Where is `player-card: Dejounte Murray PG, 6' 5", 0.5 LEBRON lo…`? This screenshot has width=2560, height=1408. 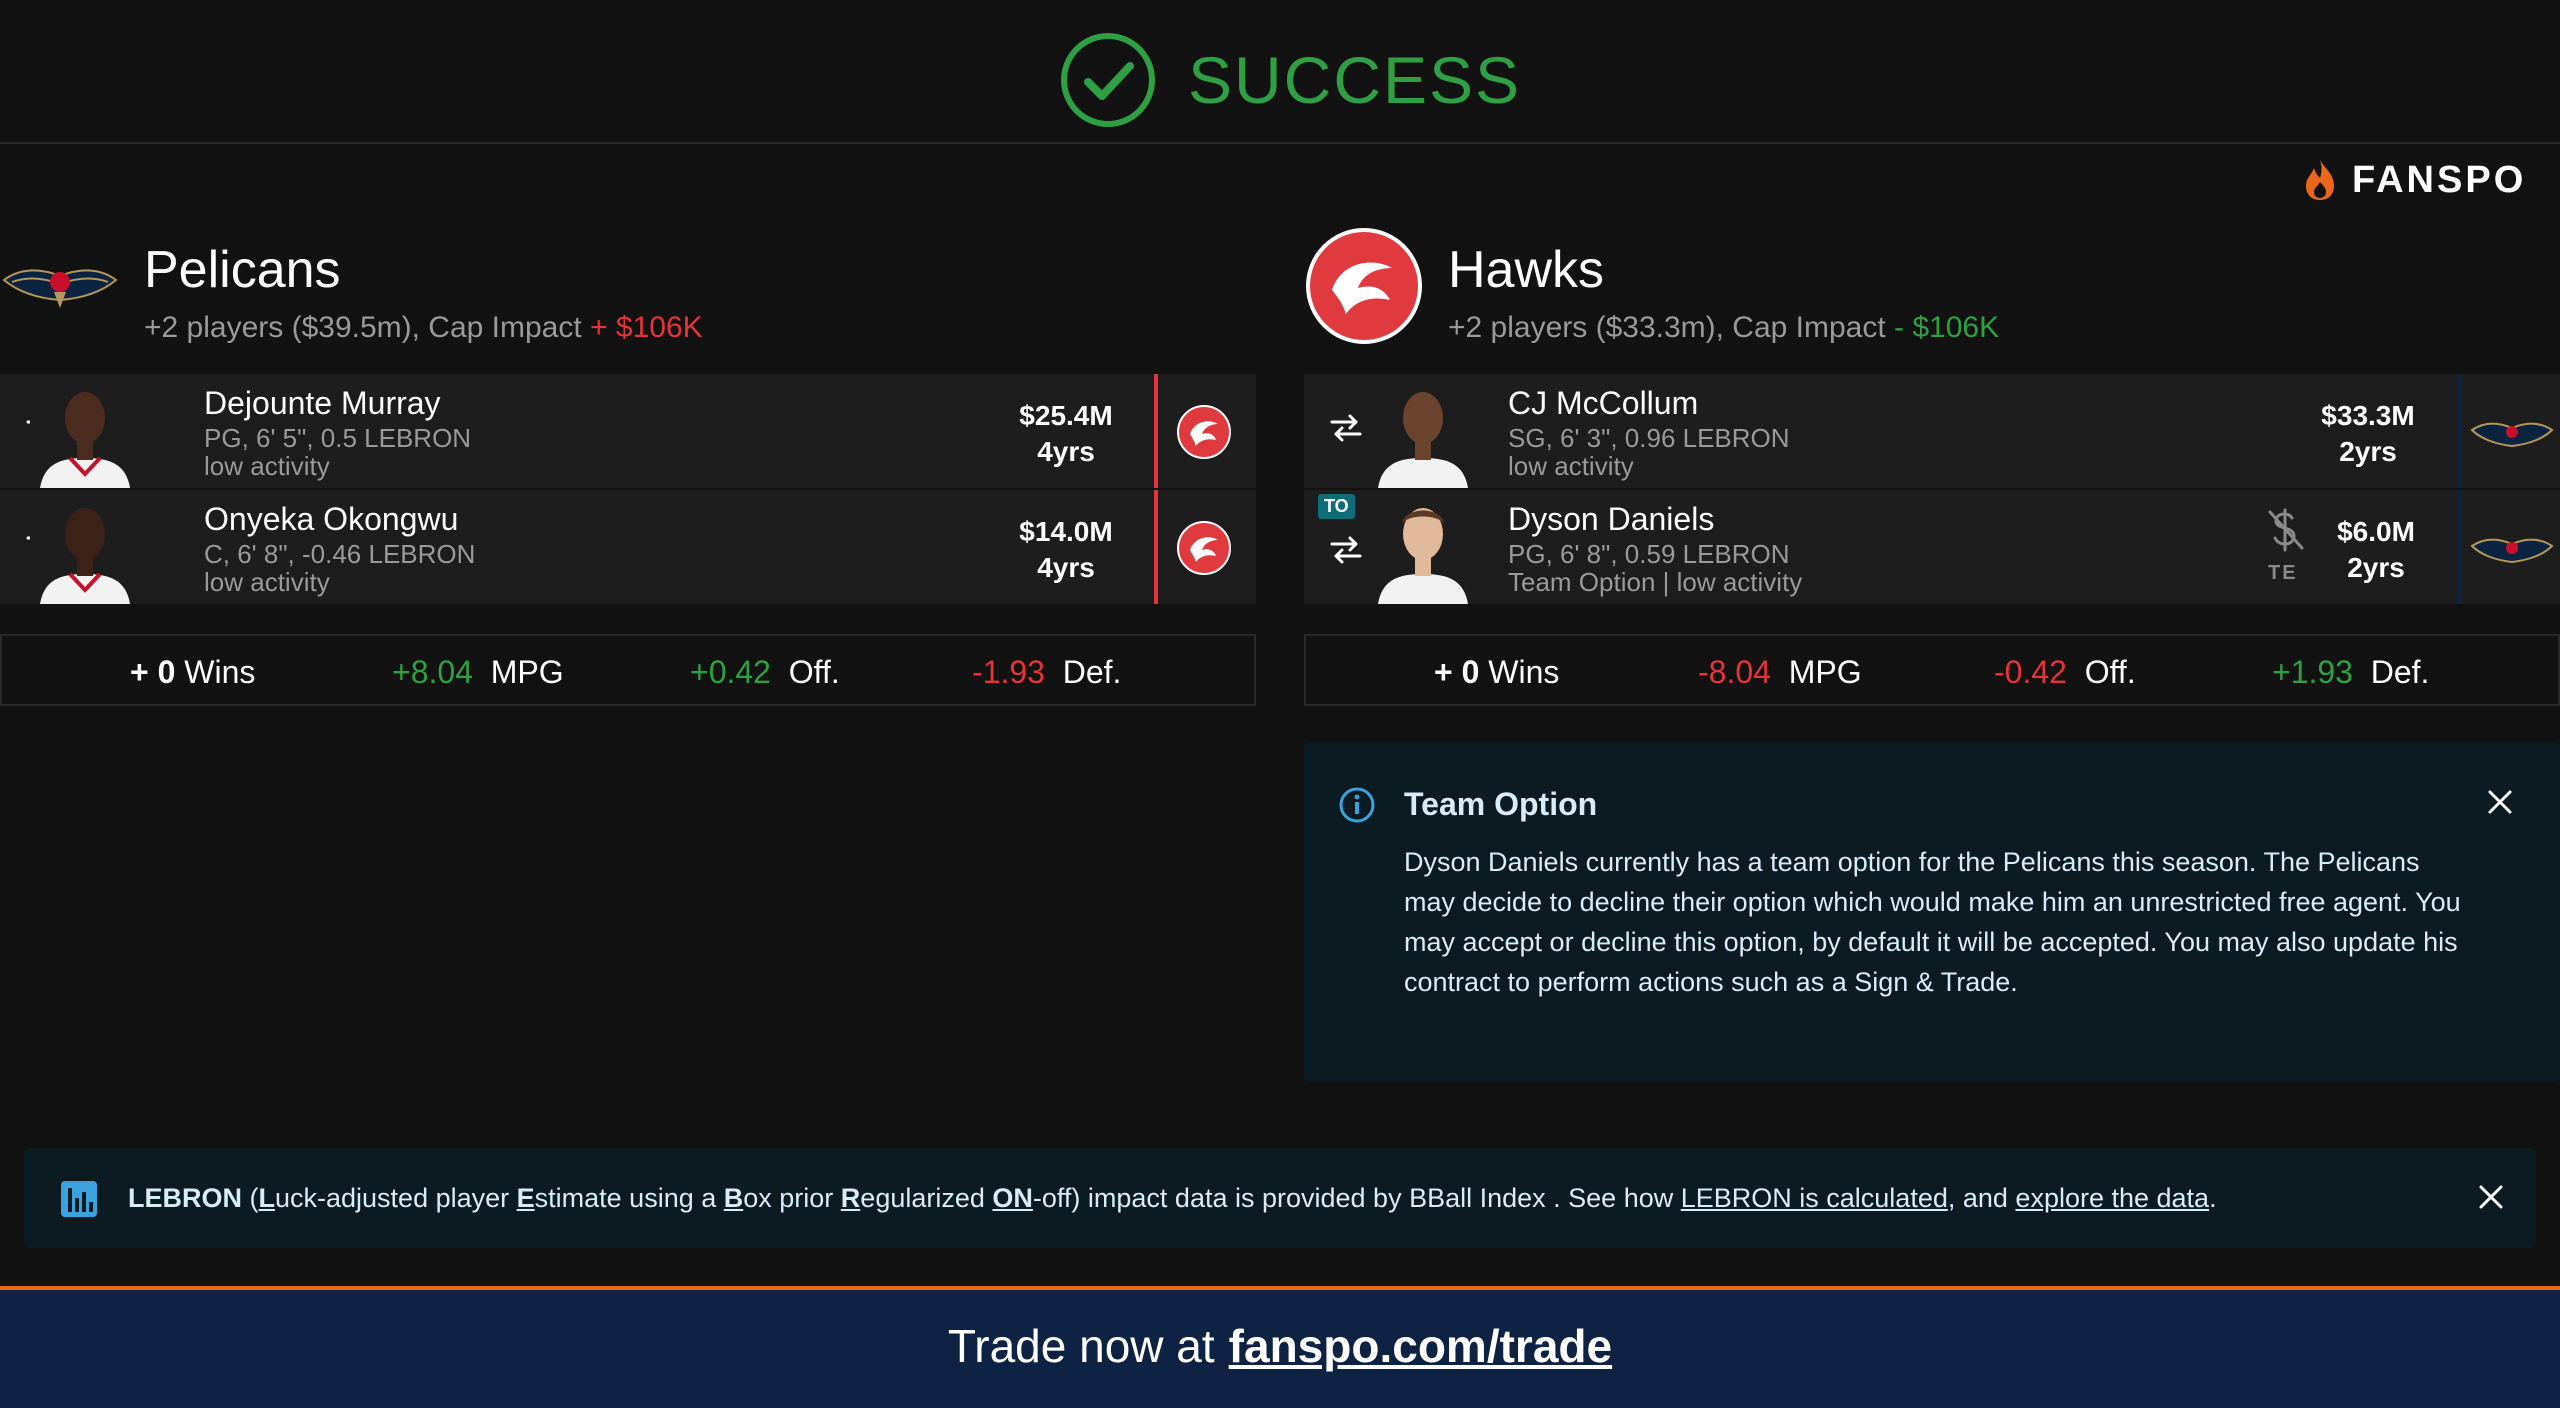
player-card: Dejounte Murray PG, 6' 5", 0.5 LEBRON lo… is located at coordinates (628, 431).